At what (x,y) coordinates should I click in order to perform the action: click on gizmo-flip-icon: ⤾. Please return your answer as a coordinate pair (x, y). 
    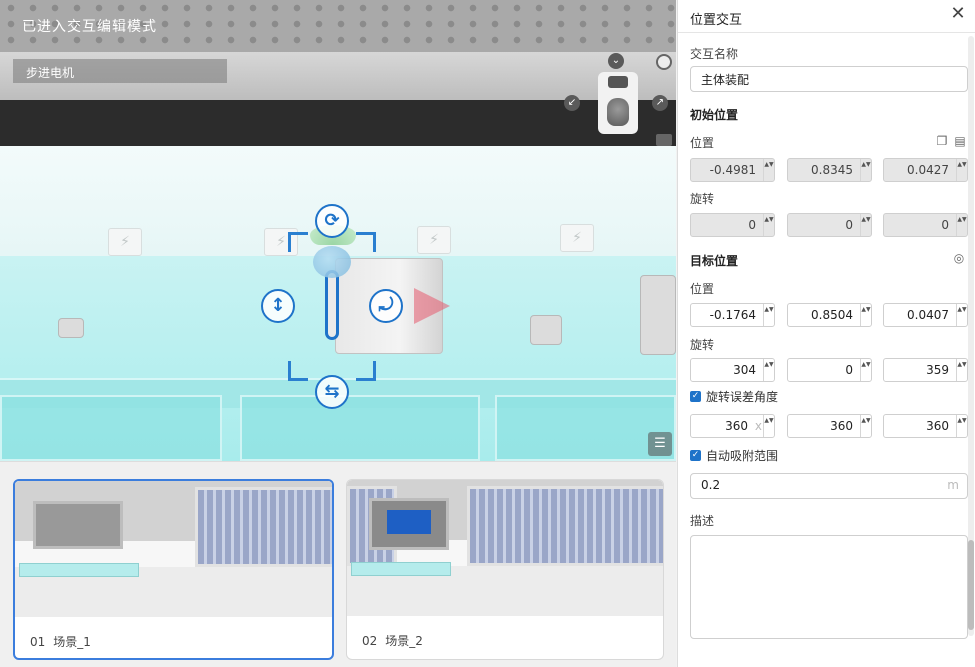
    Looking at the image, I should click on (386, 306).